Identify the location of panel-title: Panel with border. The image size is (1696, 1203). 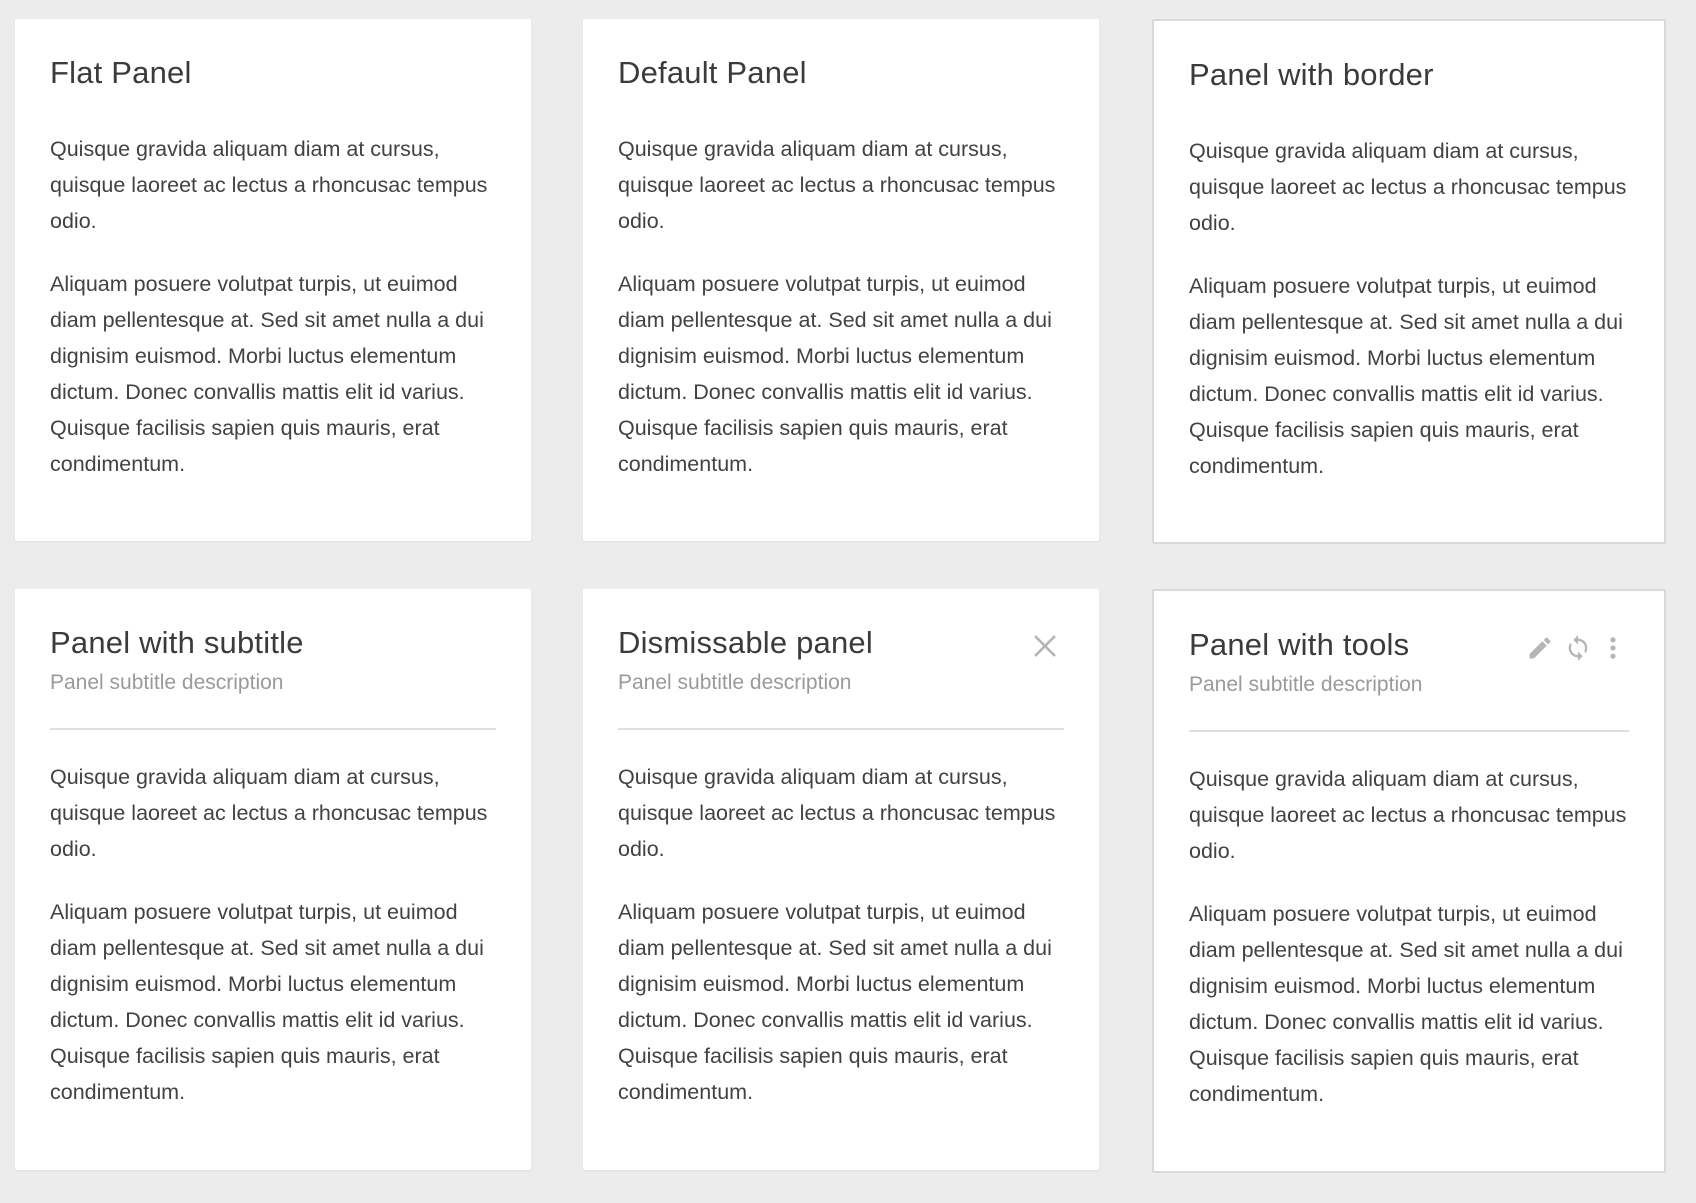
(1311, 74).